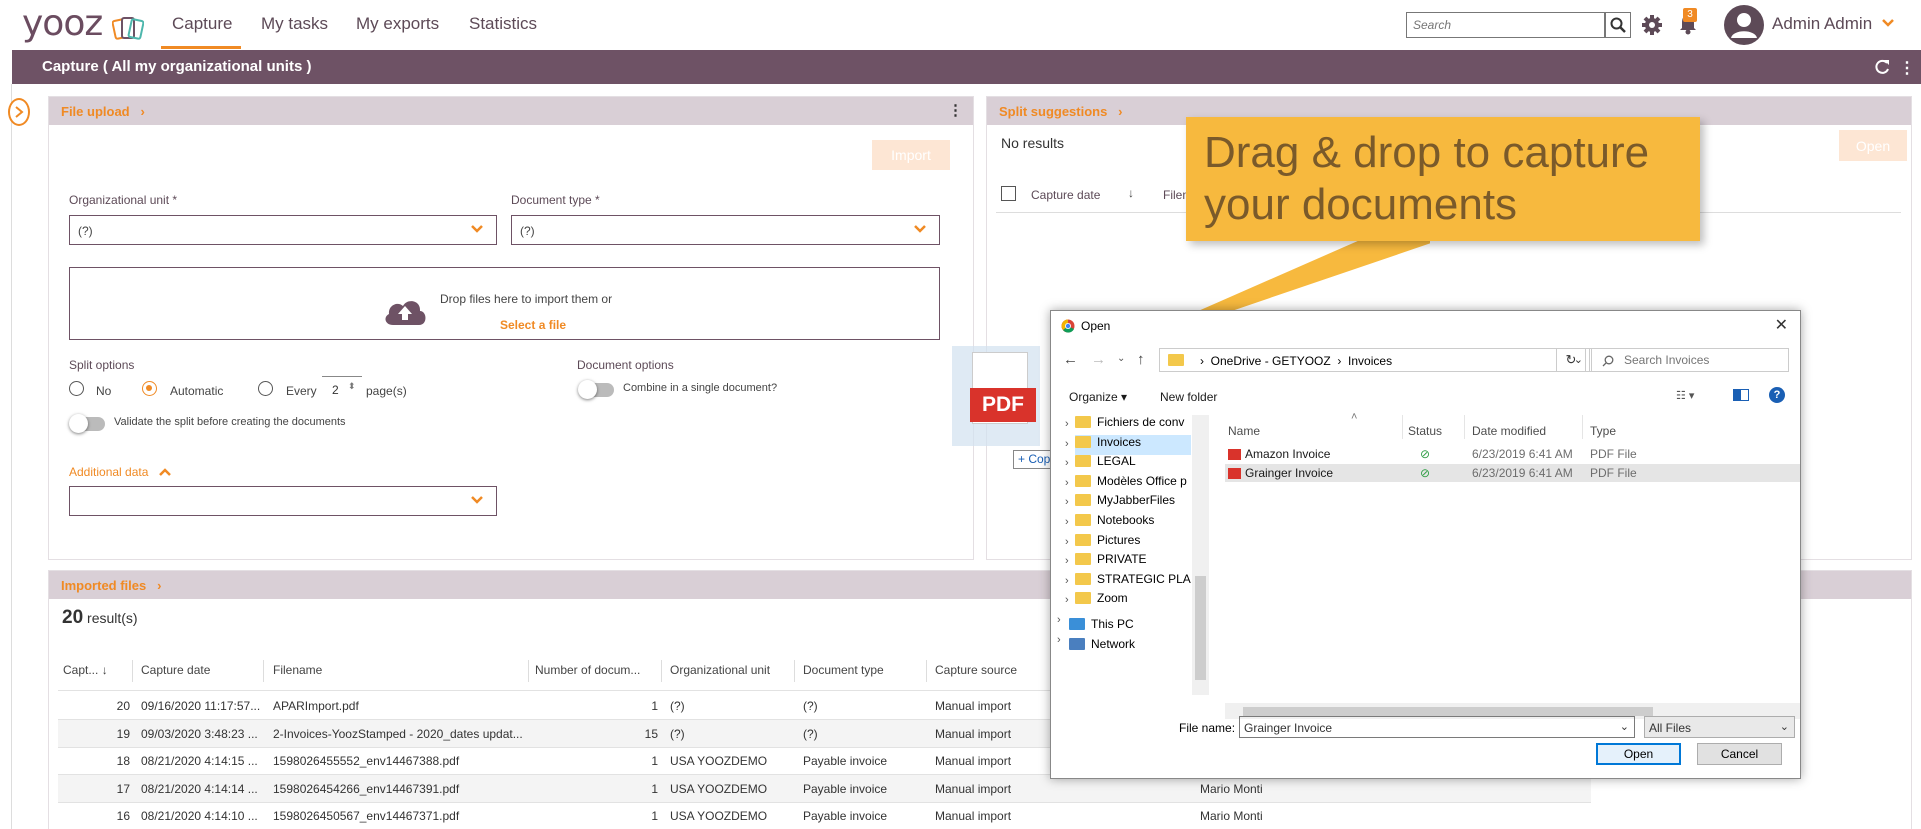  What do you see at coordinates (76, 388) in the screenshot?
I see `split-no-radio` at bounding box center [76, 388].